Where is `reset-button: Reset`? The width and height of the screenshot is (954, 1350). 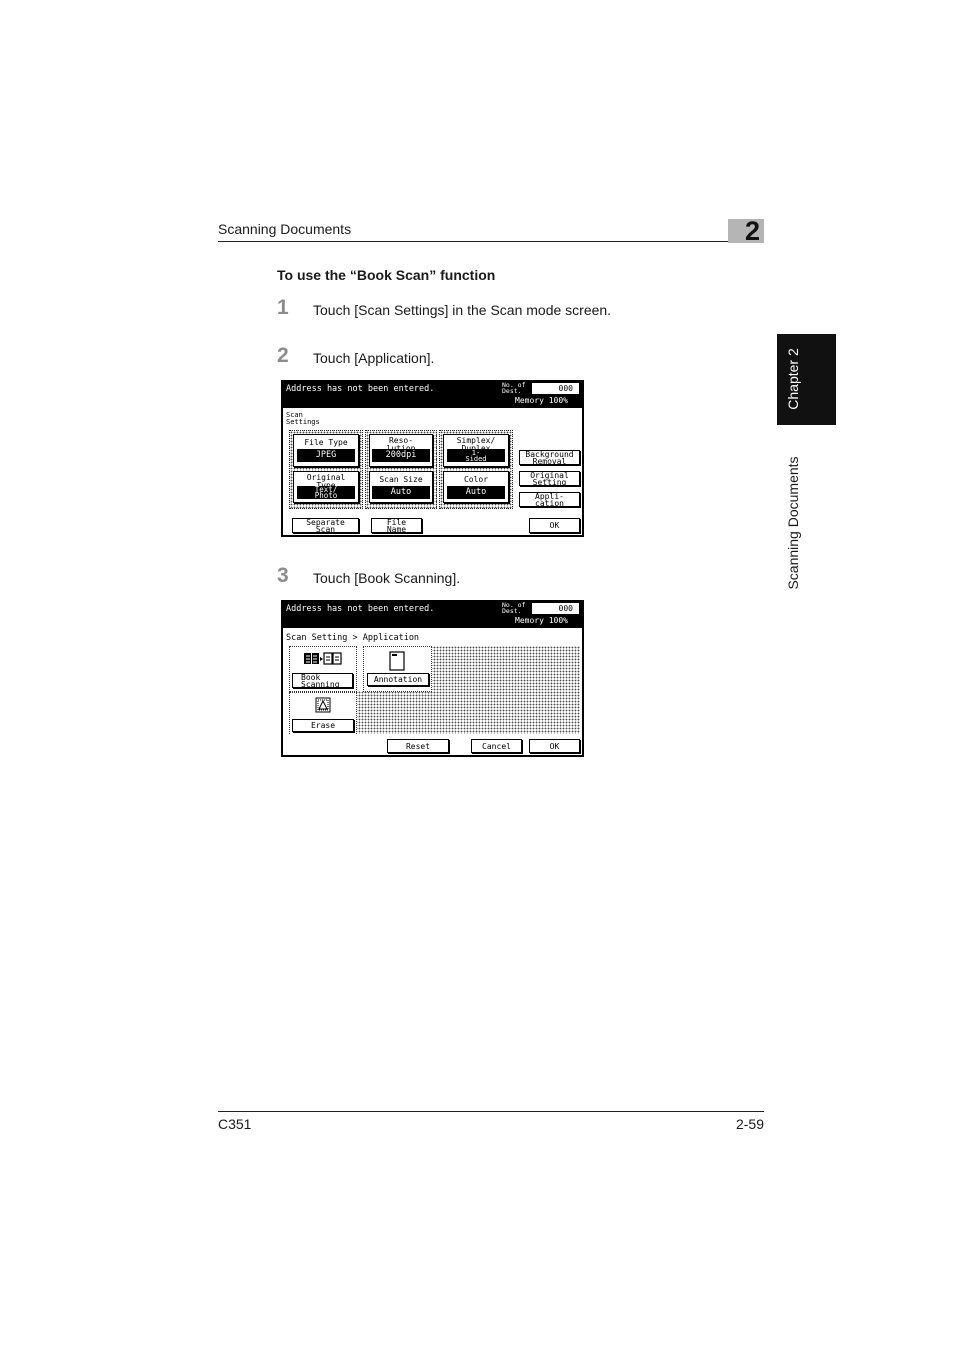
reset-button: Reset is located at coordinates (418, 746).